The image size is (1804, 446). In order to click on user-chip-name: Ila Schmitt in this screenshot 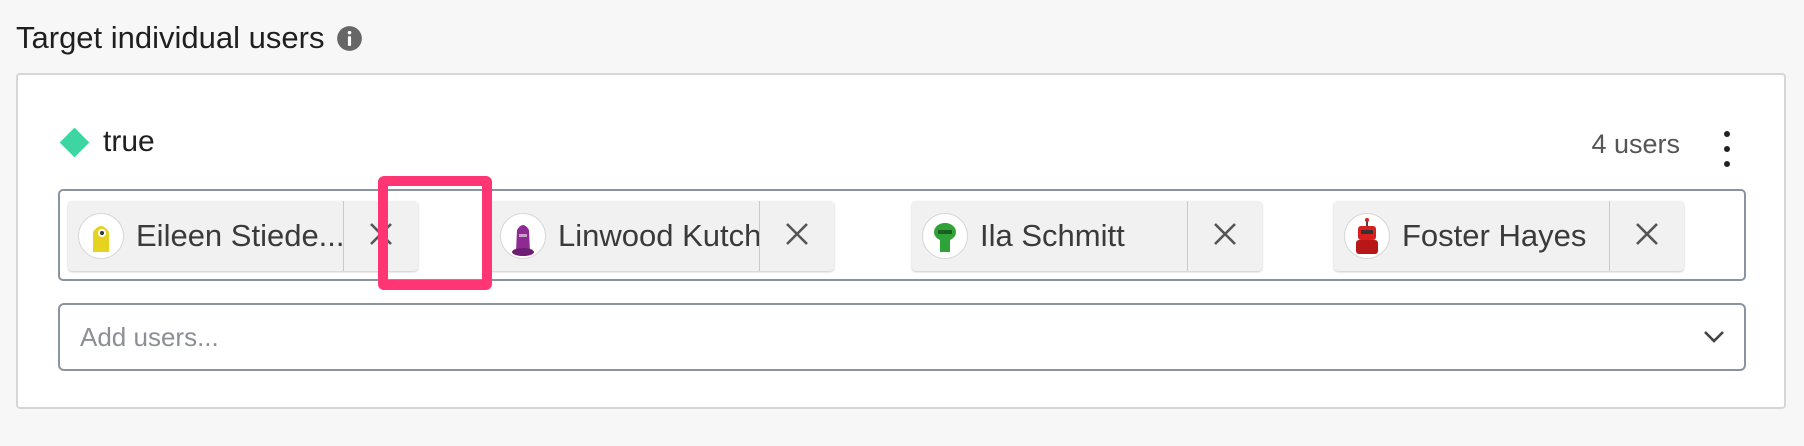, I will do `click(1052, 235)`.